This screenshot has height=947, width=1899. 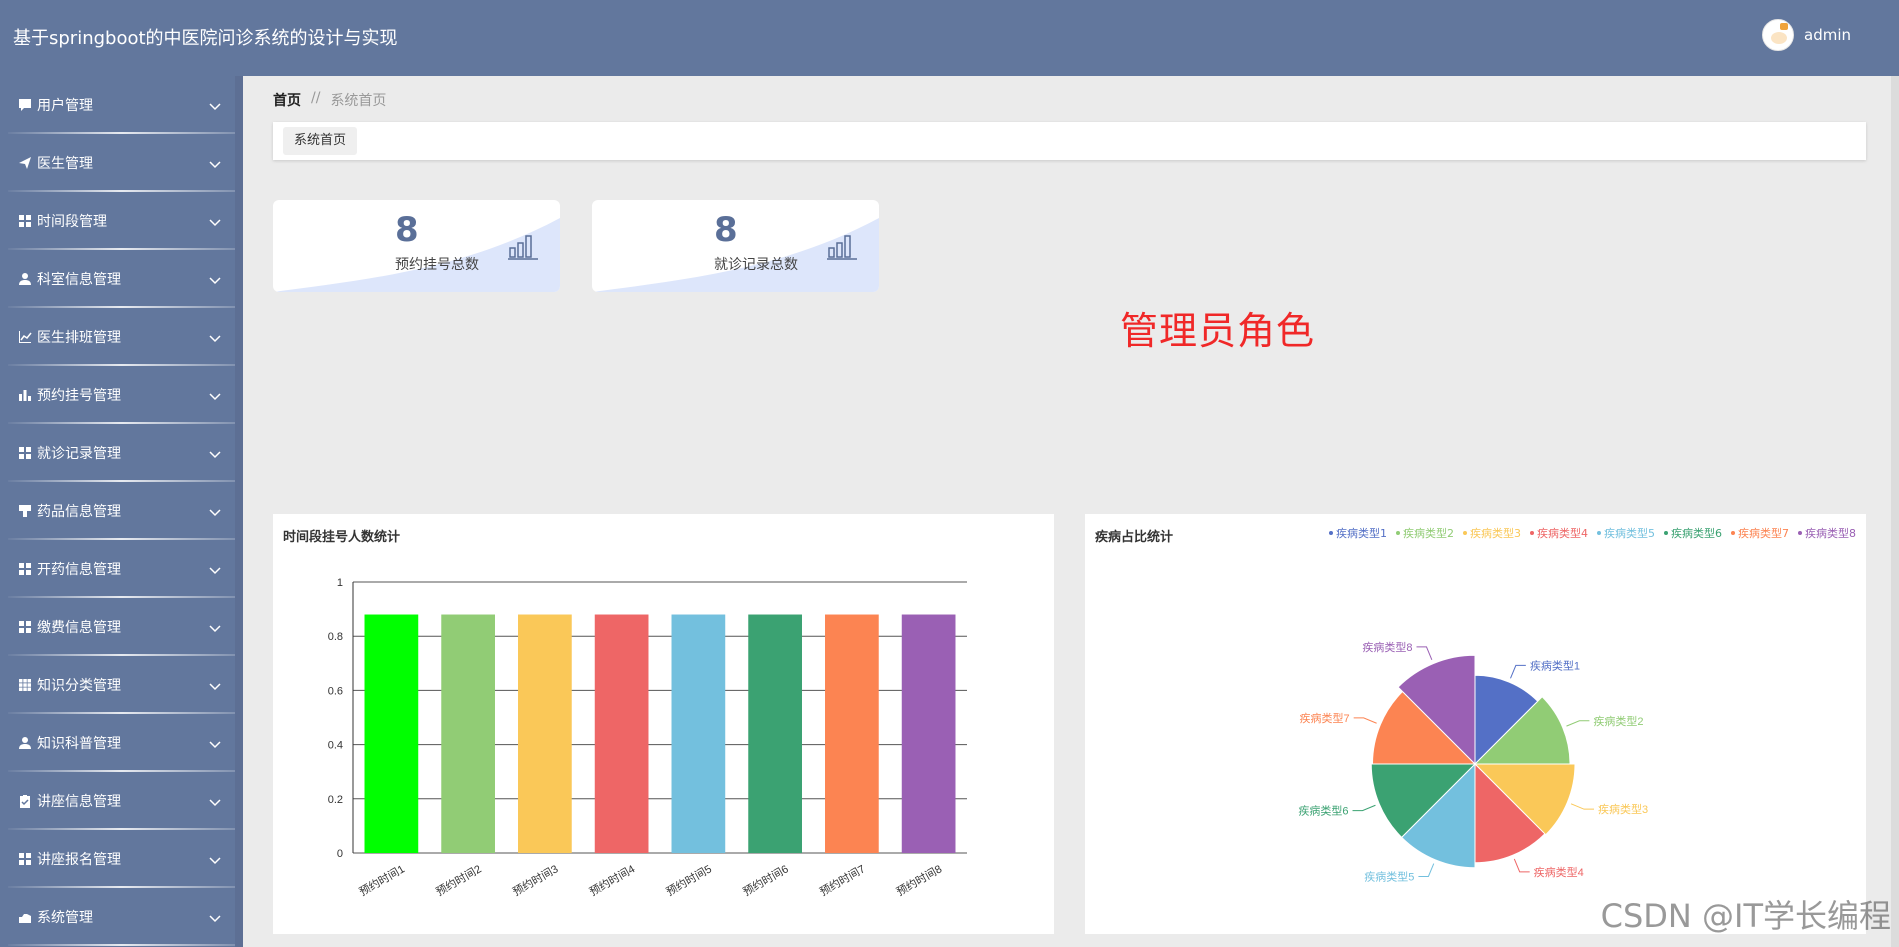 What do you see at coordinates (121, 569) in the screenshot?
I see `sidebar-item: 开药信息管理` at bounding box center [121, 569].